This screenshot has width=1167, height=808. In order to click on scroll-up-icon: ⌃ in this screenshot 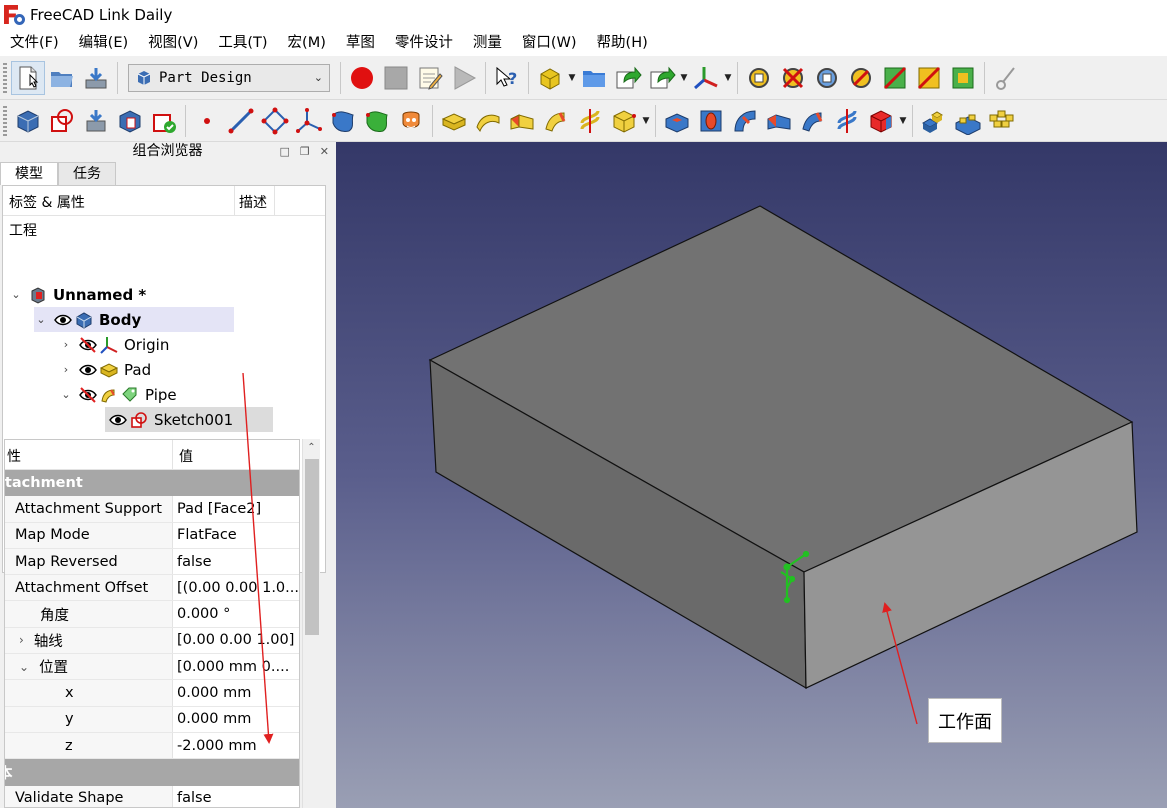, I will do `click(311, 448)`.